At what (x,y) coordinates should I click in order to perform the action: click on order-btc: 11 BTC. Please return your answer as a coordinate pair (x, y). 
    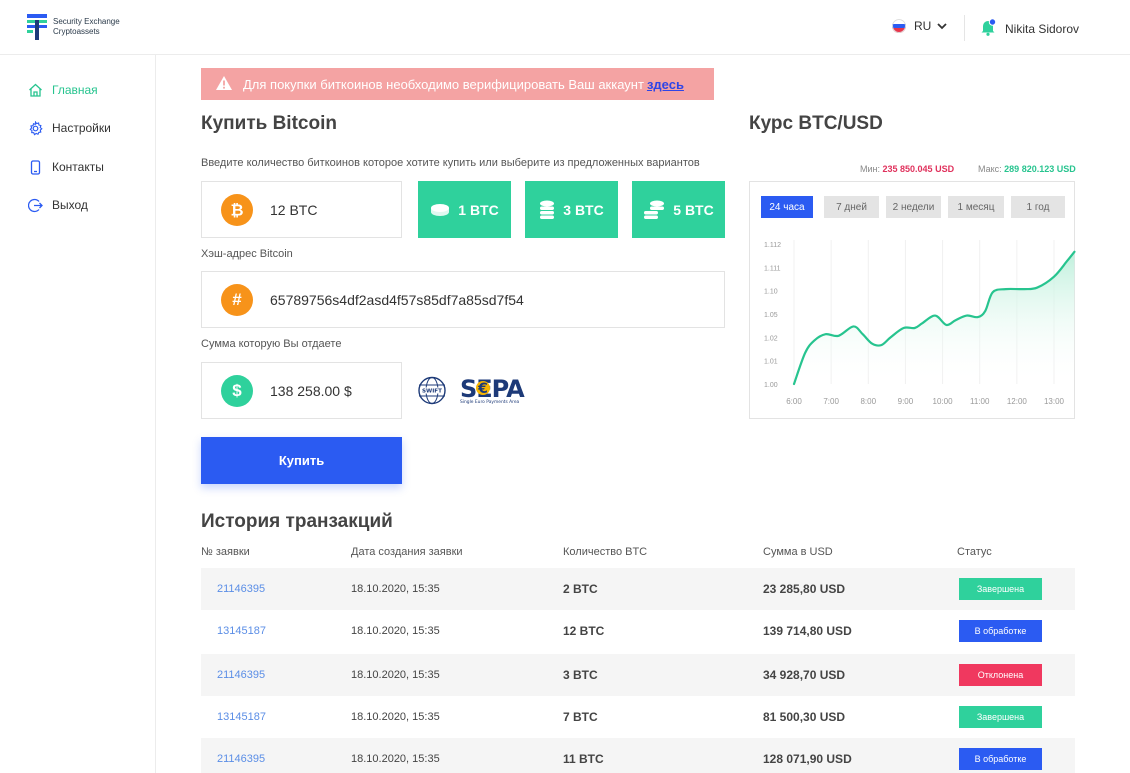
    Looking at the image, I should click on (583, 759).